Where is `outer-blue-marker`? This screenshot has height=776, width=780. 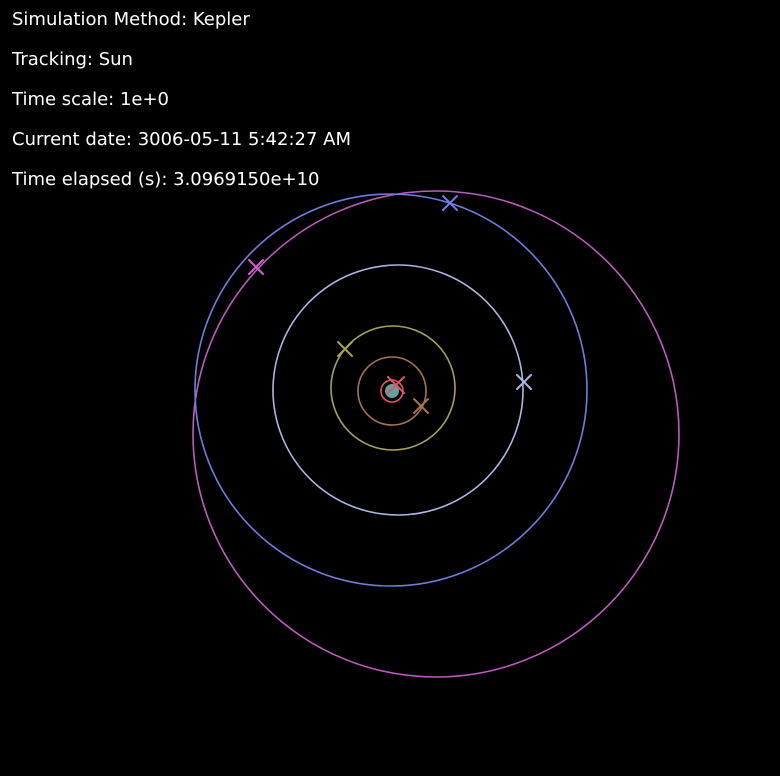
outer-blue-marker is located at coordinates (450, 203).